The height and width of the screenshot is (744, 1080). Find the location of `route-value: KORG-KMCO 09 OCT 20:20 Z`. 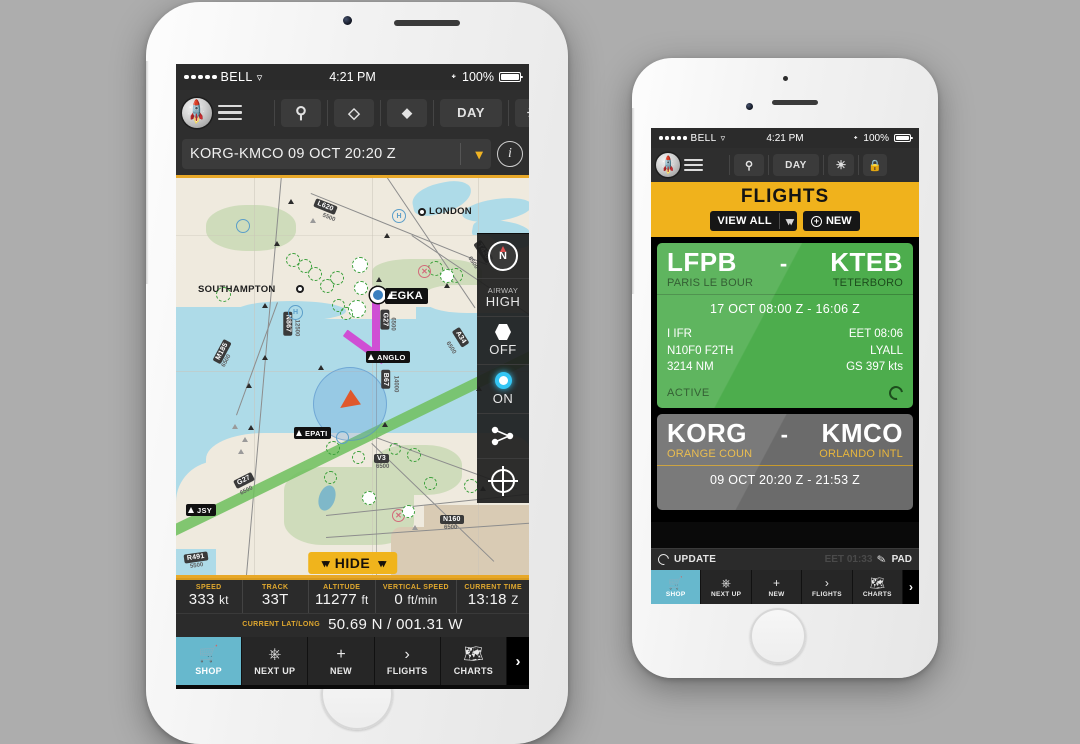

route-value: KORG-KMCO 09 OCT 20:20 Z is located at coordinates (293, 154).